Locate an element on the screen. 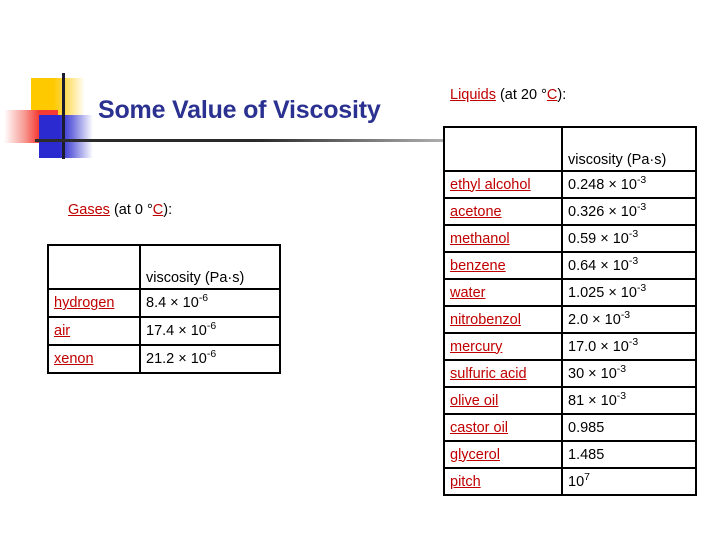 The height and width of the screenshot is (540, 720). liquids-row-mantissa: 0.64 × 10 is located at coordinates (598, 265).